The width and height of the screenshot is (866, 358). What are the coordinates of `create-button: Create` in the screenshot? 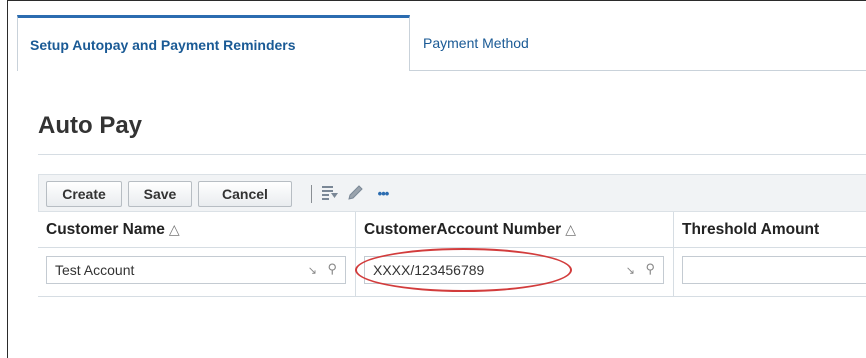 It's located at (84, 194).